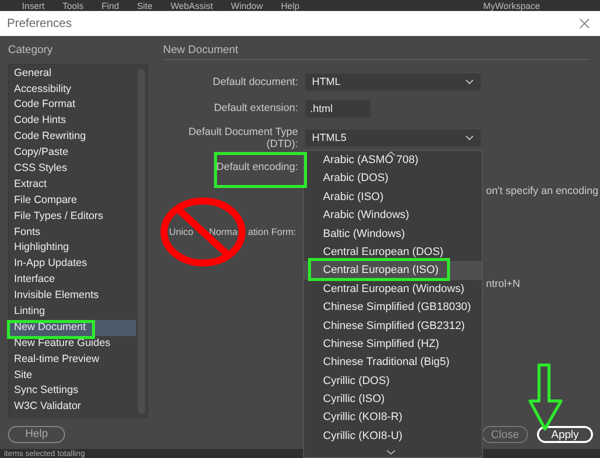  What do you see at coordinates (393, 417) in the screenshot?
I see `dropdown-option: Cyrillic (KOI8-R)` at bounding box center [393, 417].